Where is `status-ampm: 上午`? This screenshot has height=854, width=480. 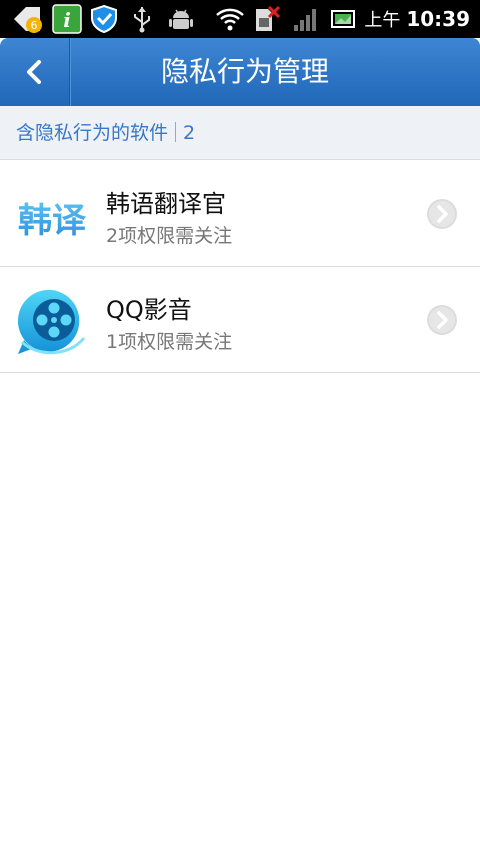 status-ampm: 上午 is located at coordinates (382, 20).